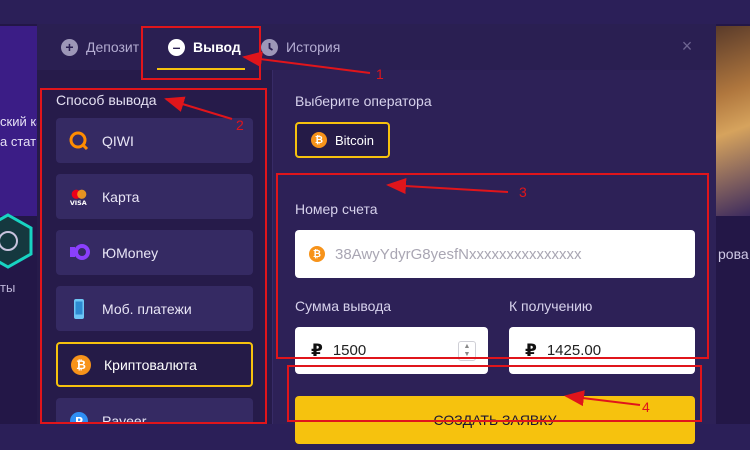 The height and width of the screenshot is (450, 750). Describe the element at coordinates (523, 192) in the screenshot. I see `annotation-number-3: 3` at that location.